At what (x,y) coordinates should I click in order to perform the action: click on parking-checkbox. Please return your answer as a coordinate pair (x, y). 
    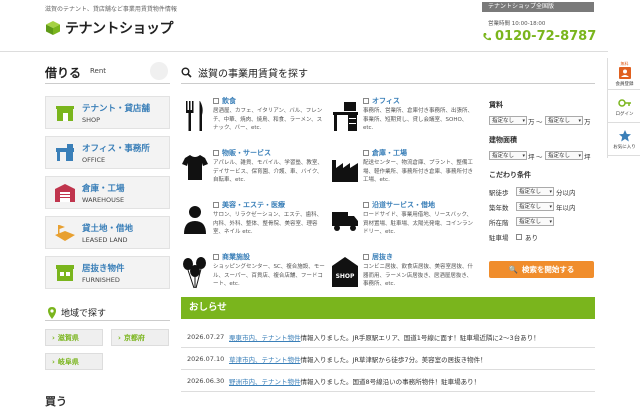
    Looking at the image, I should click on (519, 237).